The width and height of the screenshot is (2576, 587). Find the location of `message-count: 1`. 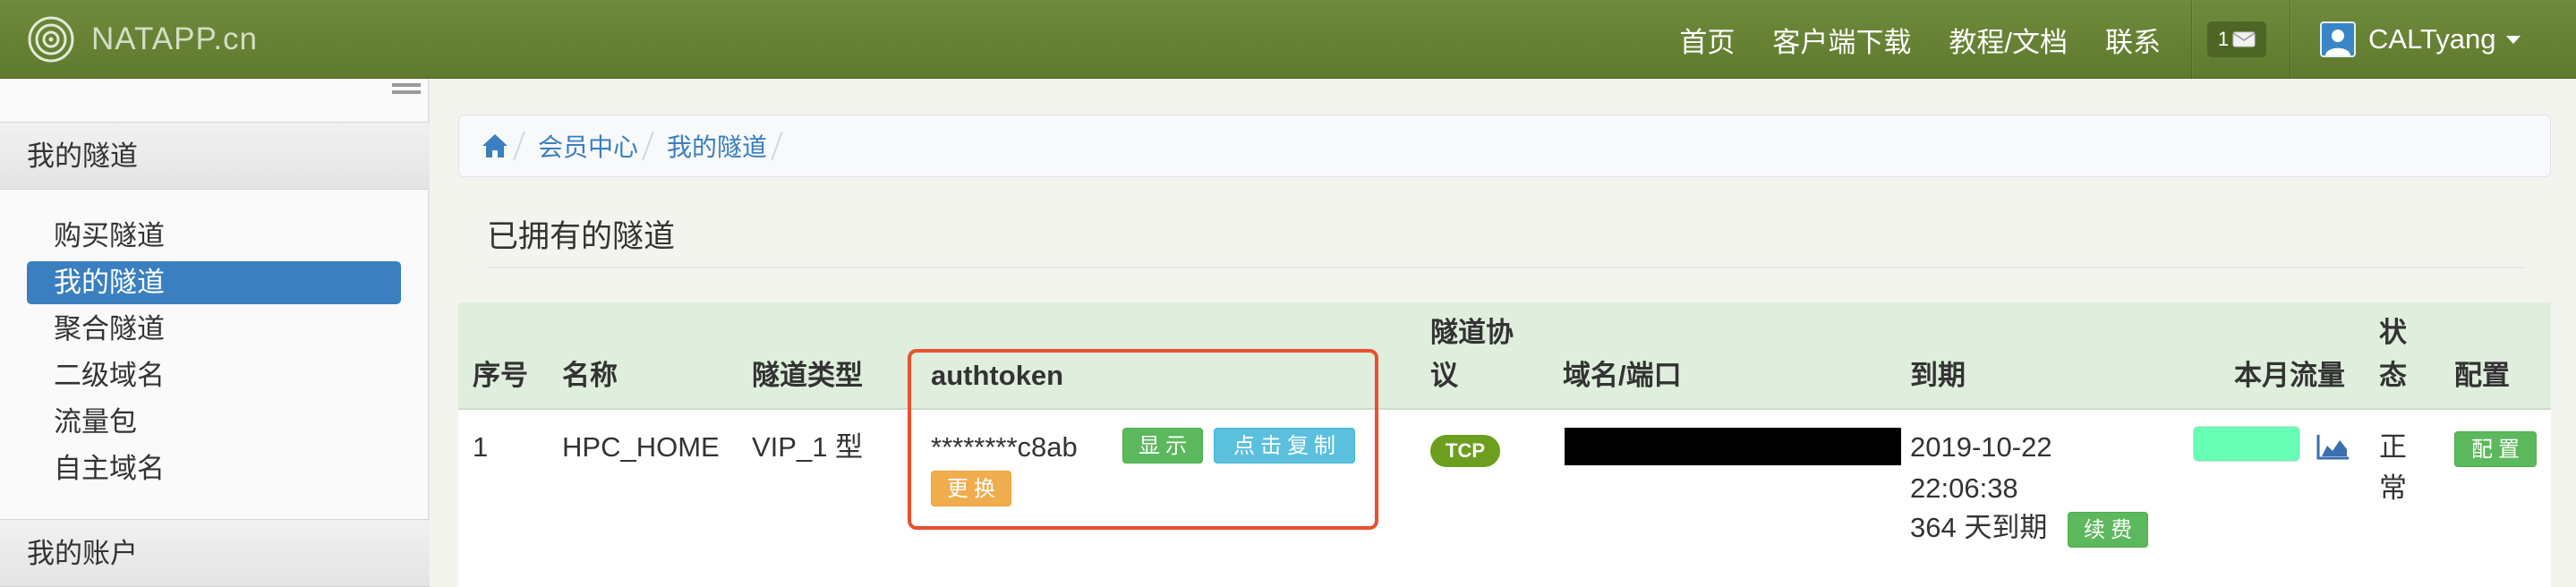

message-count: 1 is located at coordinates (2223, 39).